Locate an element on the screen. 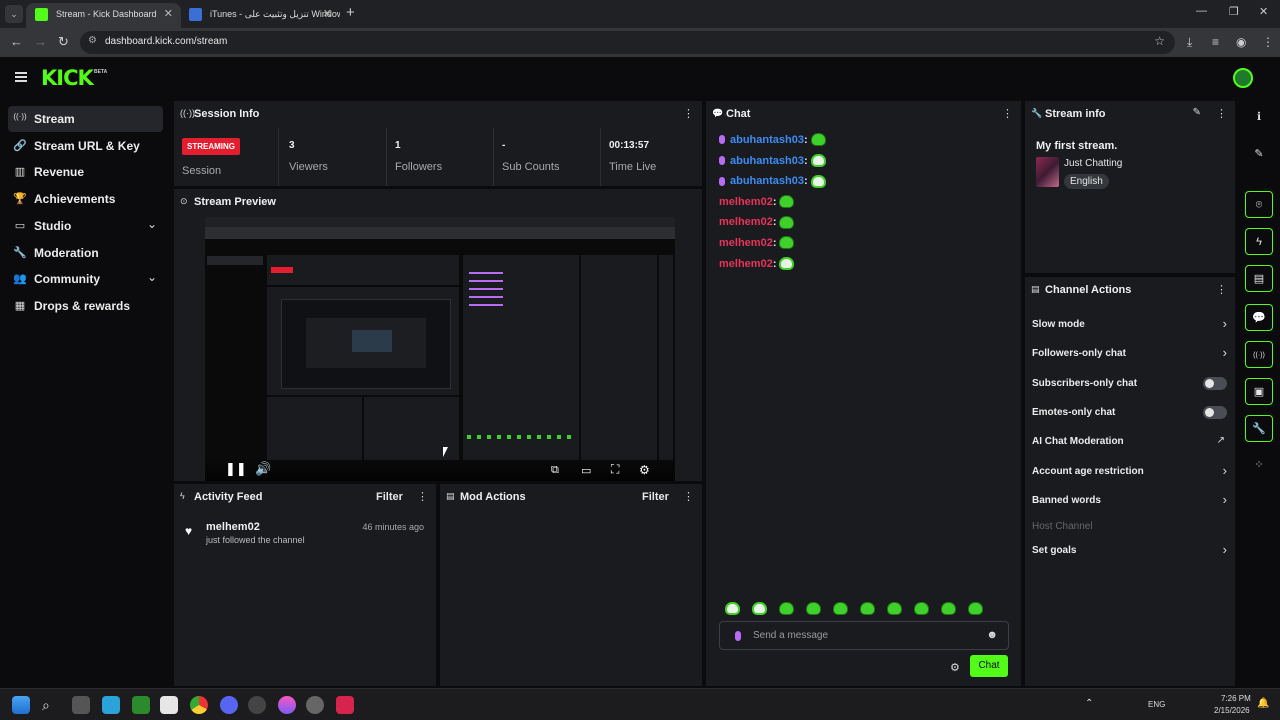  profile-icon: ◉ is located at coordinates (1241, 42).